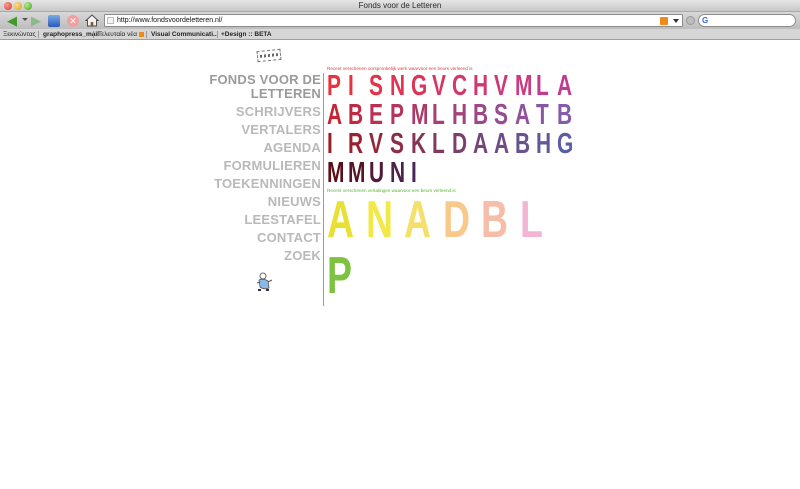 The width and height of the screenshot is (800, 489). Describe the element at coordinates (379, 220) in the screenshot. I see `translation-letter-n: N` at that location.